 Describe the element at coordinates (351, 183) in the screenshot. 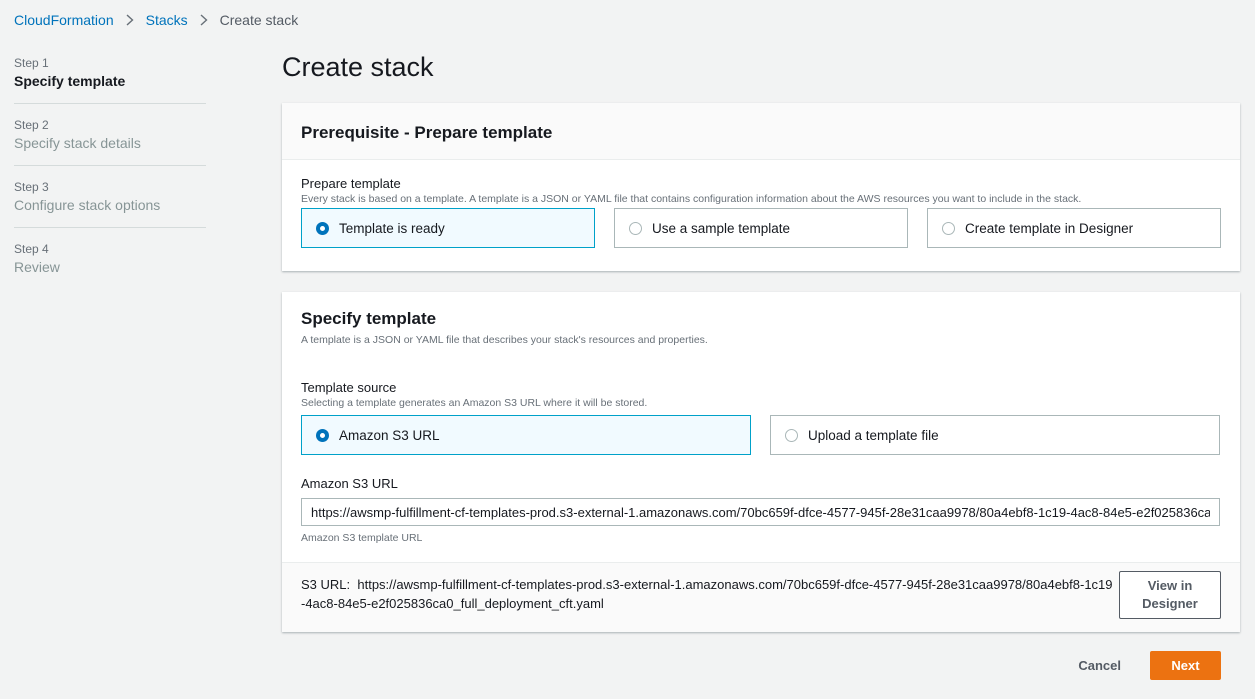

I see `field-label: Prepare template` at that location.